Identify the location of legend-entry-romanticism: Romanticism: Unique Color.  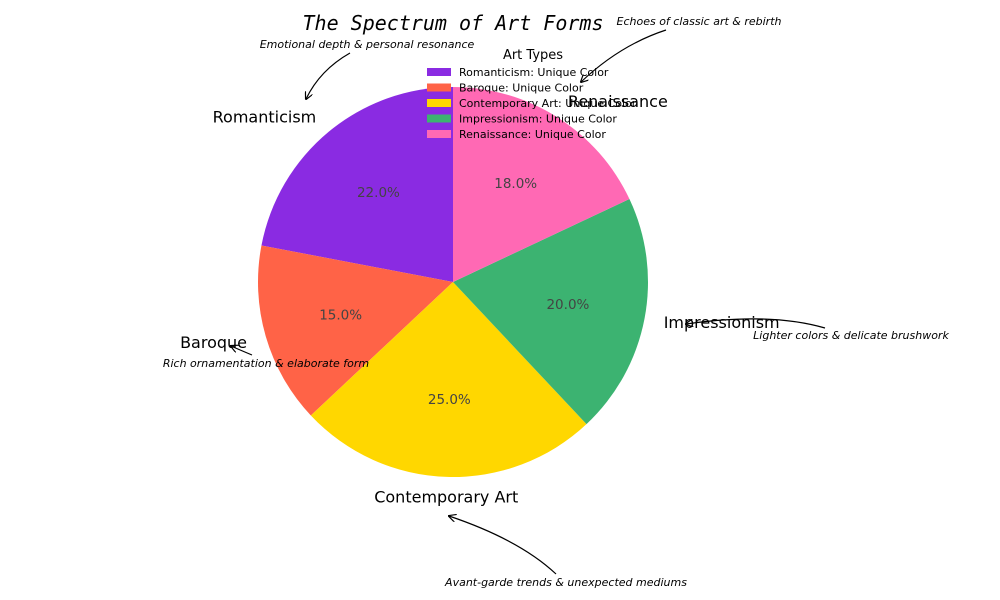
(534, 72).